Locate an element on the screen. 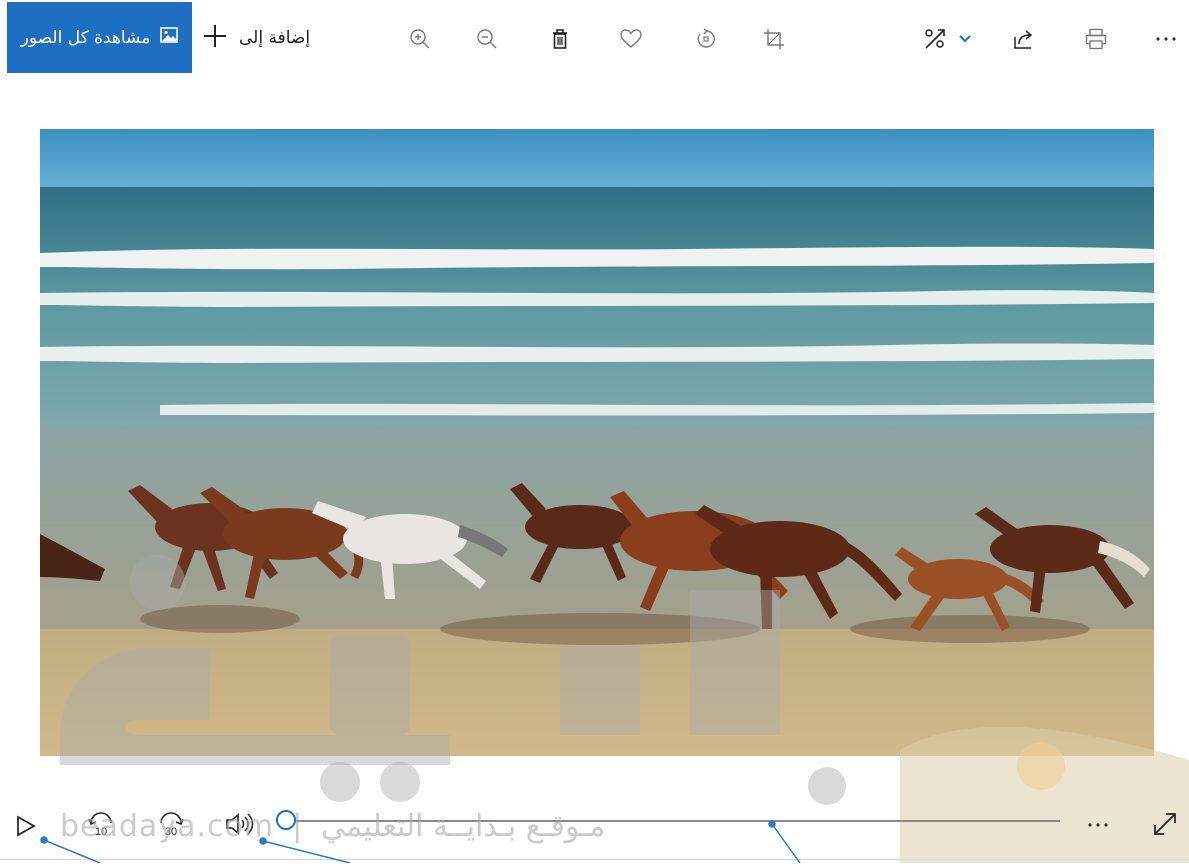  bottom-border is located at coordinates (594, 859).